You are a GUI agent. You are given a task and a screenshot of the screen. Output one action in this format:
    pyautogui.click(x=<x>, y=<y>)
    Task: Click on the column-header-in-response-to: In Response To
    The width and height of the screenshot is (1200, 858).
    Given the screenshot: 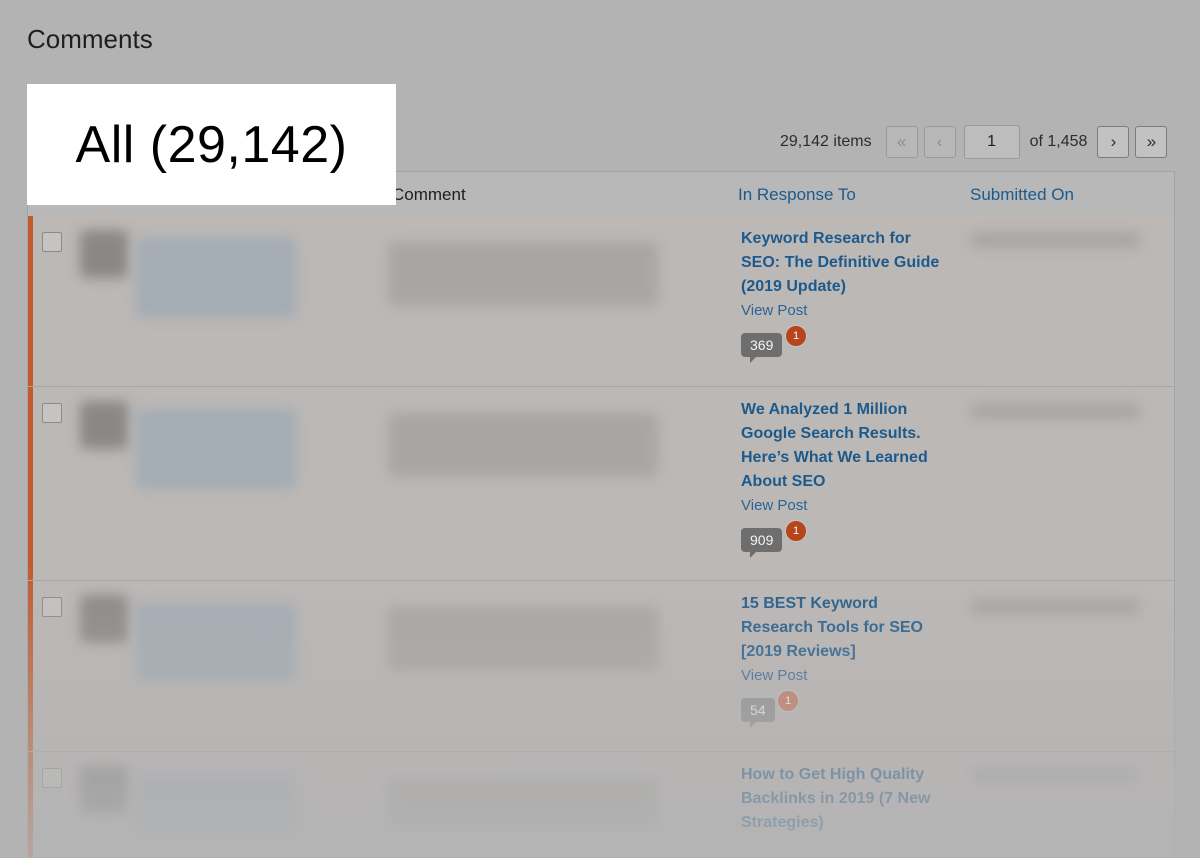 What is the action you would take?
    pyautogui.click(x=797, y=195)
    